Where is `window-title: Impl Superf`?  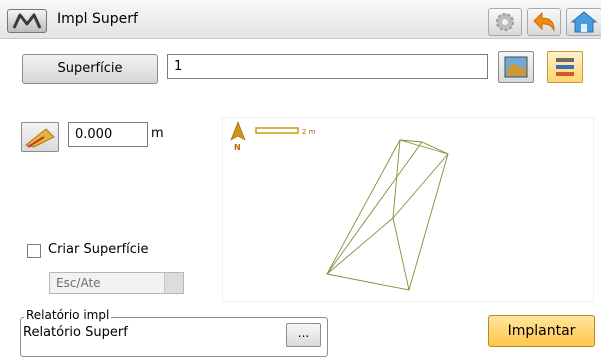 window-title: Impl Superf is located at coordinates (97, 19).